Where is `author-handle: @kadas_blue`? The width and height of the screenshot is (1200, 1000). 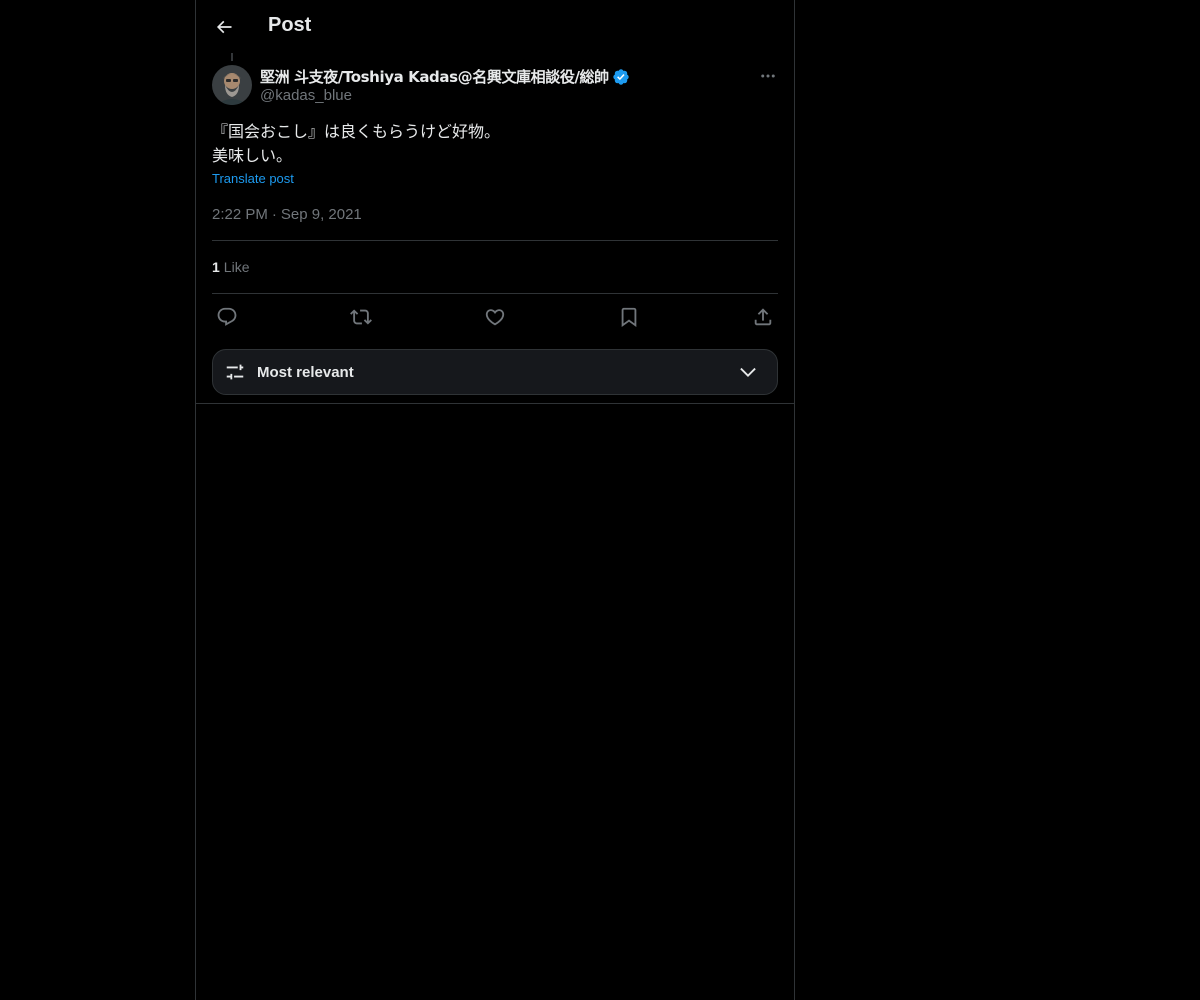
author-handle: @kadas_blue is located at coordinates (306, 95).